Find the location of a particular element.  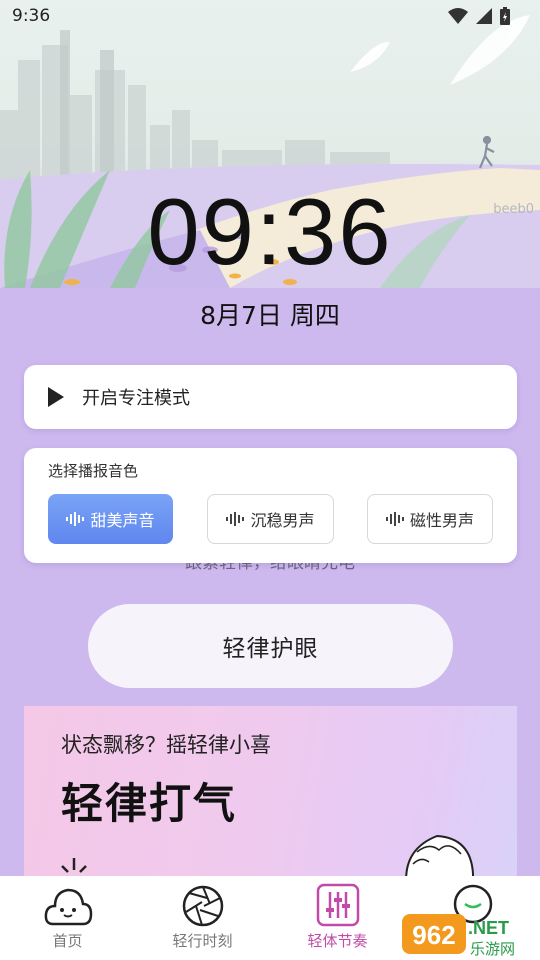

promo-subtitle: 状态飘移？摇轻律小喜 is located at coordinates (166, 745).